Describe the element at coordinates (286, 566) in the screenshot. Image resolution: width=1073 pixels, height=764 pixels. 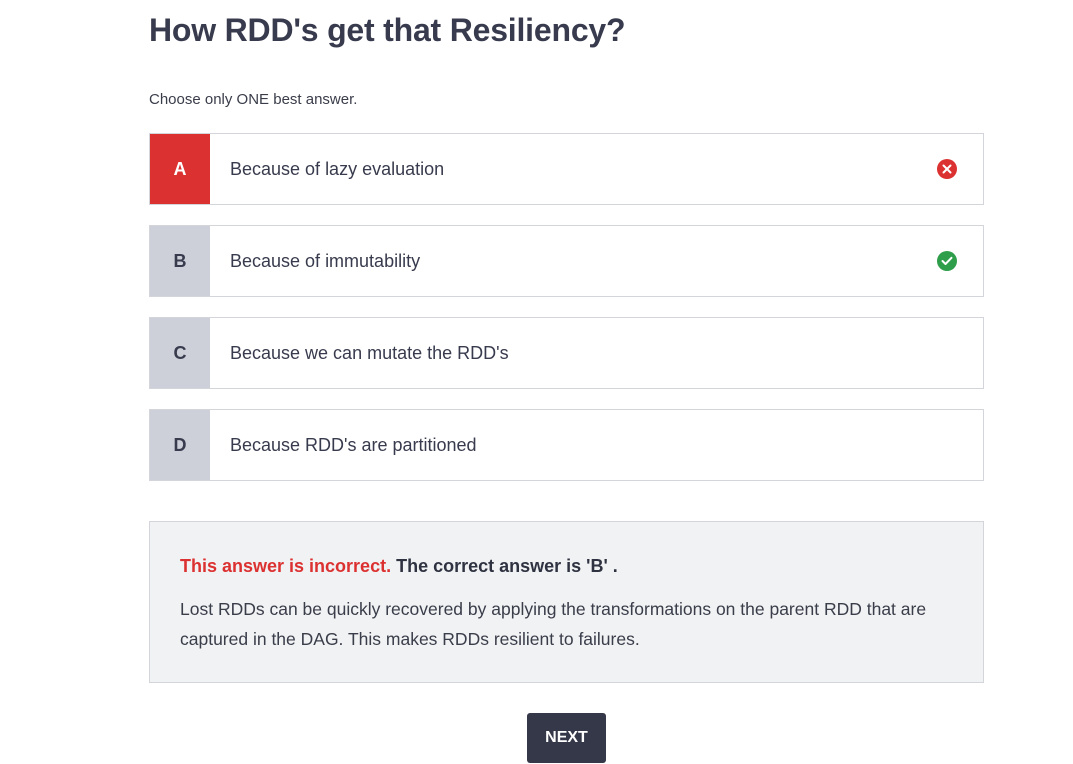
I see `incorrect-label: This answer is incorrect.` at that location.